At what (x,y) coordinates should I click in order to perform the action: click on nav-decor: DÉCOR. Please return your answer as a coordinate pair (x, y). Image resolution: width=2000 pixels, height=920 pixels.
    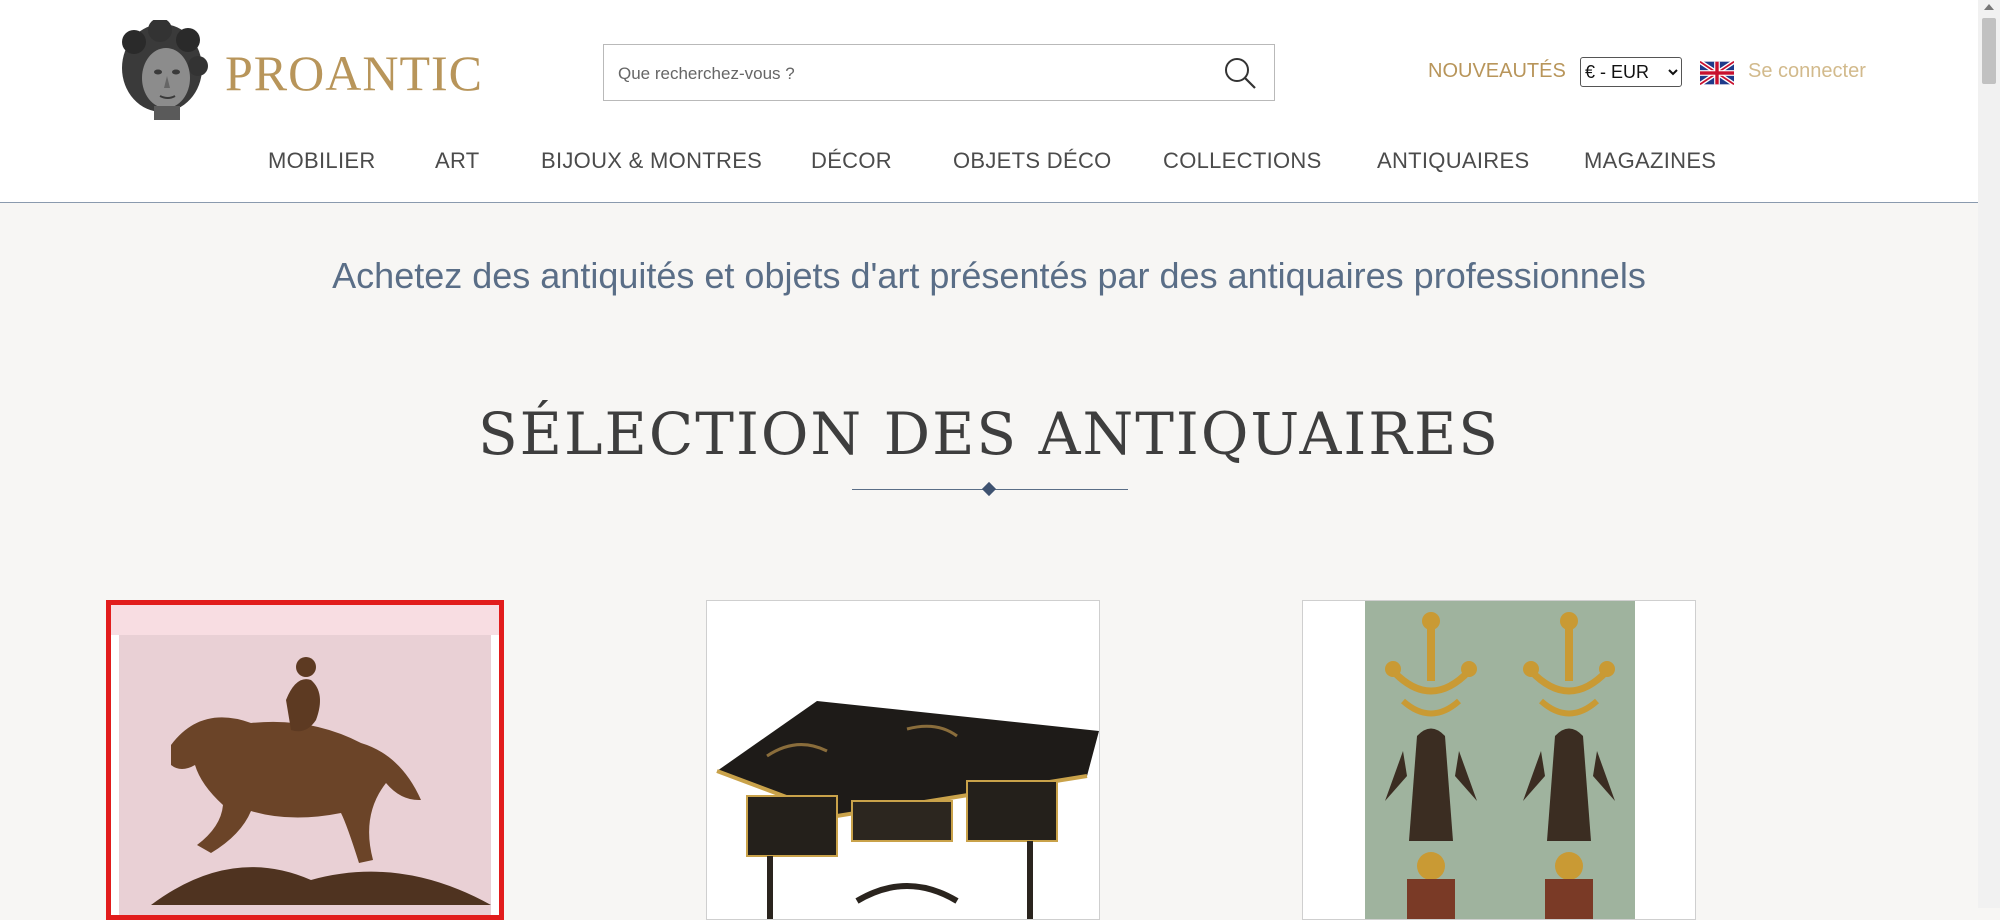
    Looking at the image, I should click on (851, 161).